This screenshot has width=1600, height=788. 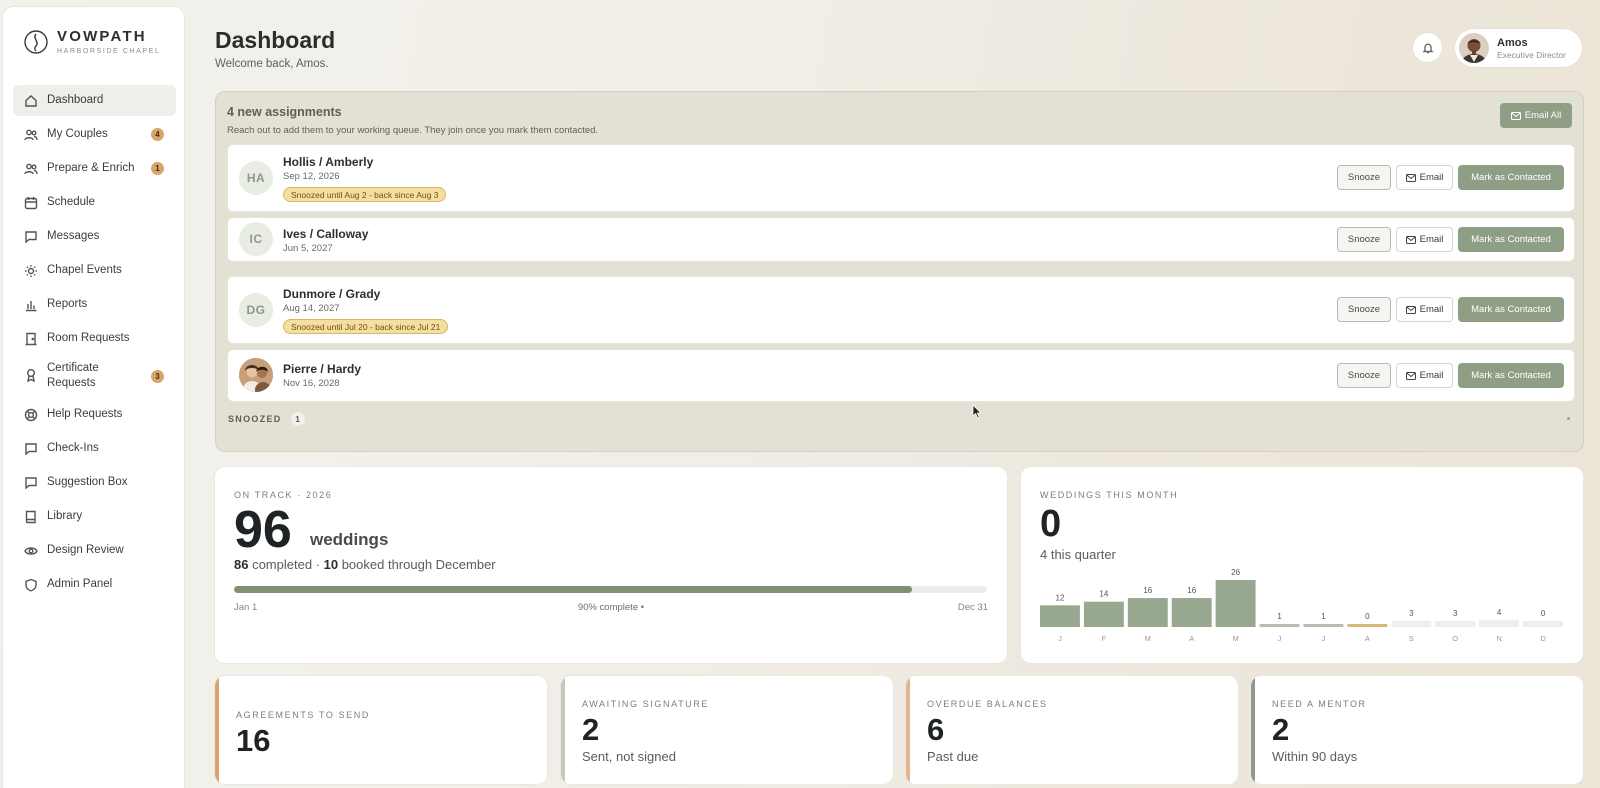 I want to click on brand-logo-icon, so click(x=36, y=42).